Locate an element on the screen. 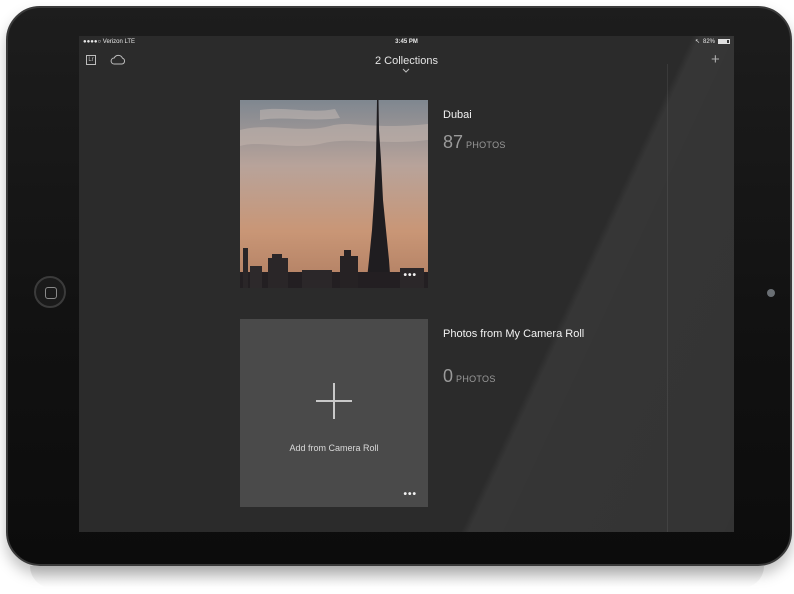 The height and width of the screenshot is (594, 794). top-toolbar: Lr 2 Collections + is located at coordinates (406, 61).